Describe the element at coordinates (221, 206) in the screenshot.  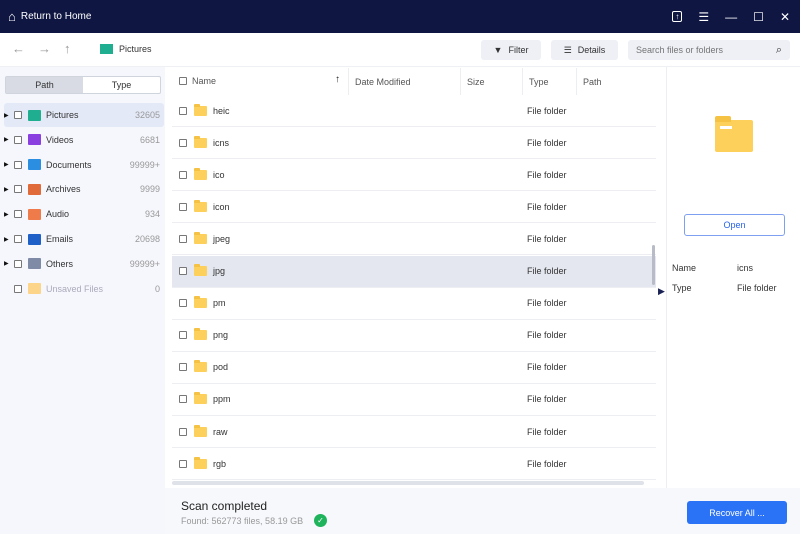
I see `row-name: icon` at that location.